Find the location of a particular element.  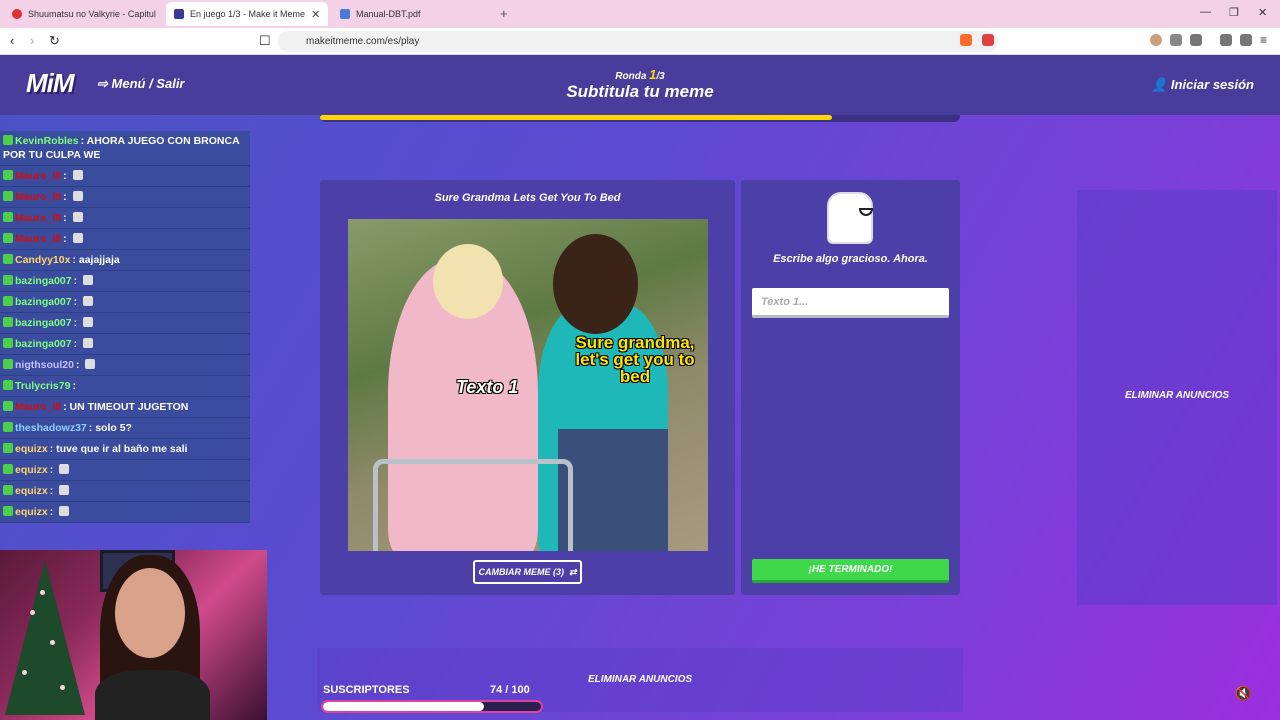

subscriber-current: 74 is located at coordinates (496, 690).